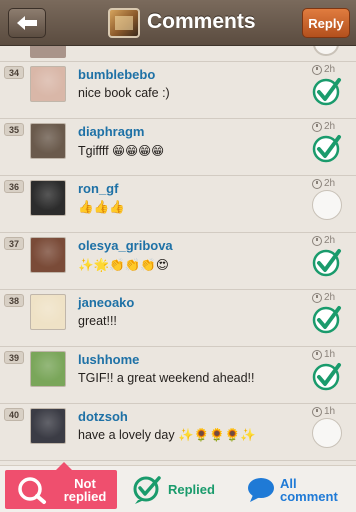 The image size is (356, 512). I want to click on tab-all-comment: All comment, so click(299, 489).